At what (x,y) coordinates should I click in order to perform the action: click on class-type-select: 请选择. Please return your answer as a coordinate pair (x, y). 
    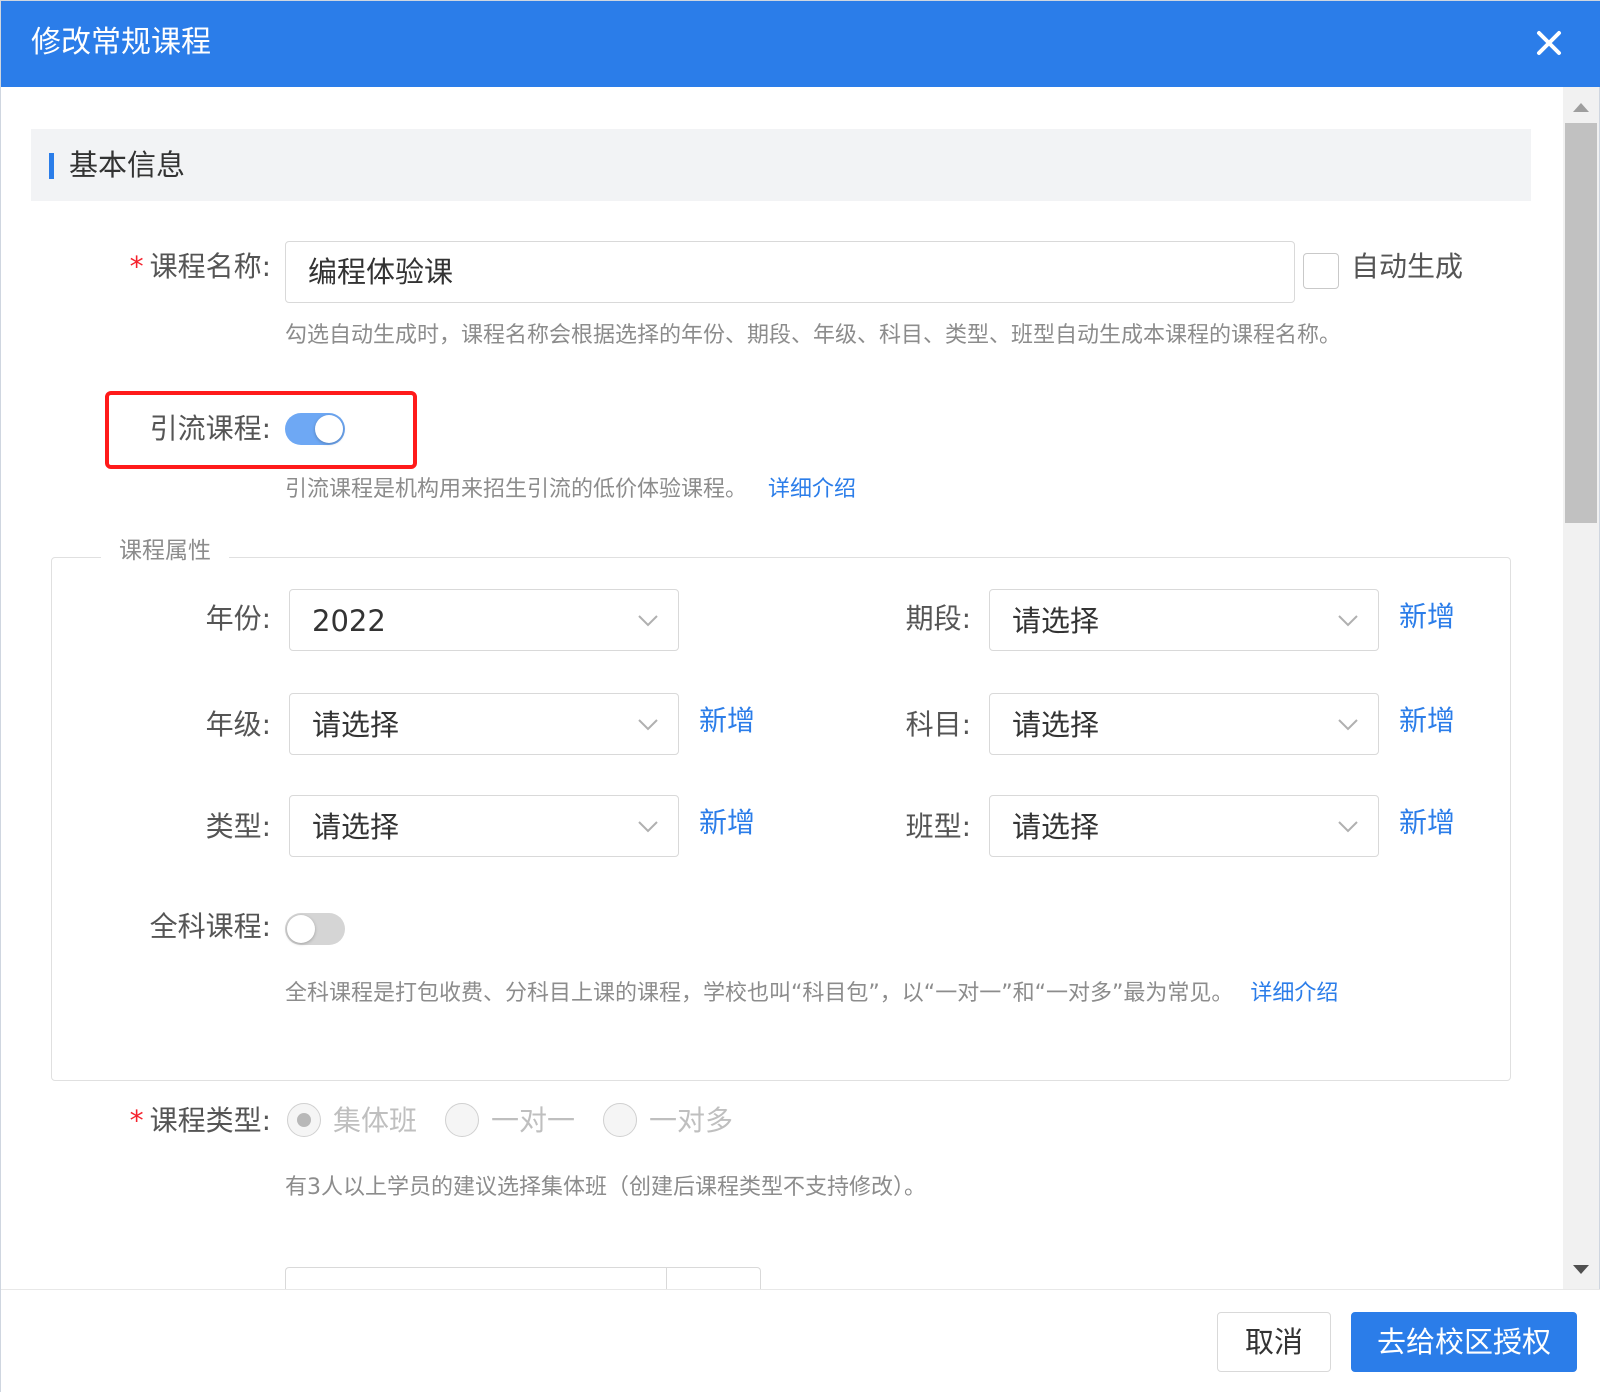
    Looking at the image, I should click on (1184, 826).